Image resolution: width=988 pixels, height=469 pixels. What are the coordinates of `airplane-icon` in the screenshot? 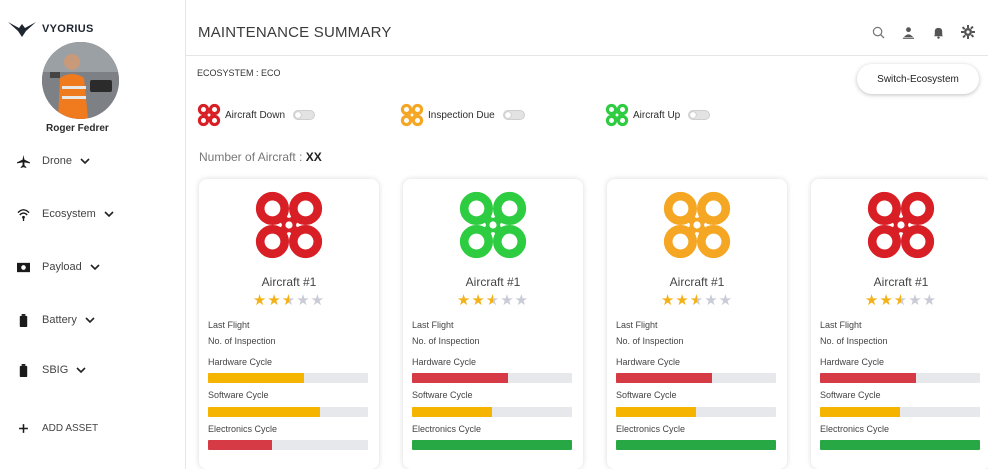 It's located at (23, 161).